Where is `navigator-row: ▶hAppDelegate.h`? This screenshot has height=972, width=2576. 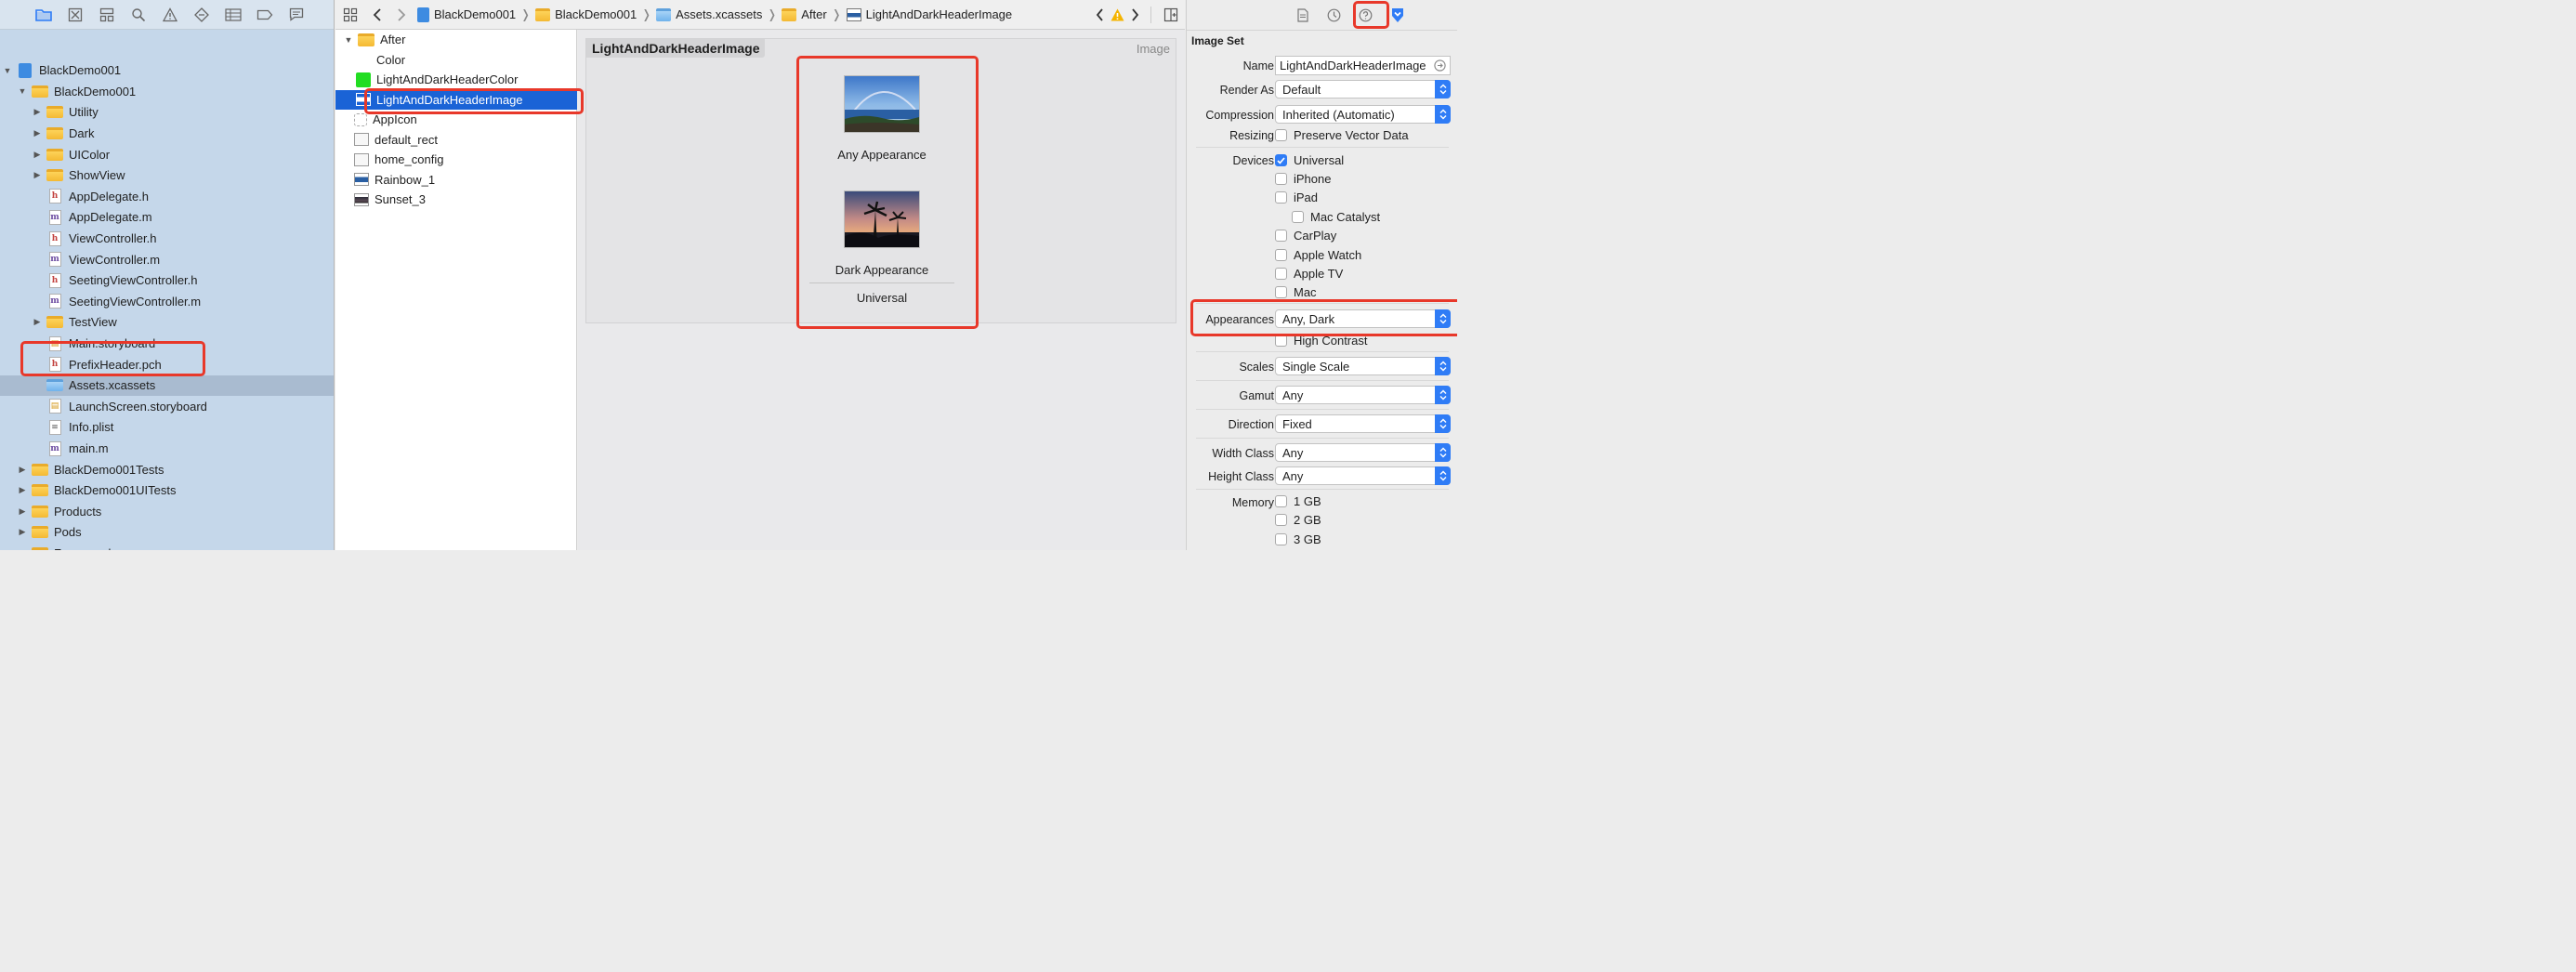
navigator-row: ▶hAppDelegate.h is located at coordinates (167, 196).